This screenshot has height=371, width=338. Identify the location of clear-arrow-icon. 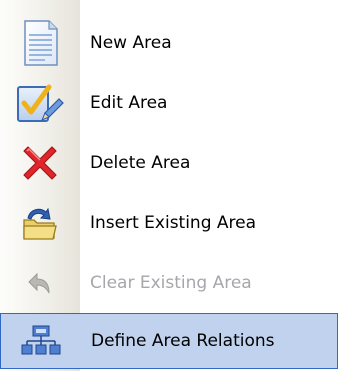
(40, 283).